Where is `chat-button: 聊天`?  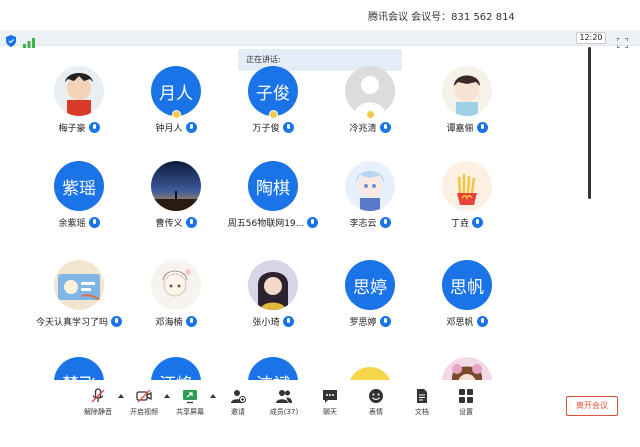 chat-button: 聊天 is located at coordinates (330, 402).